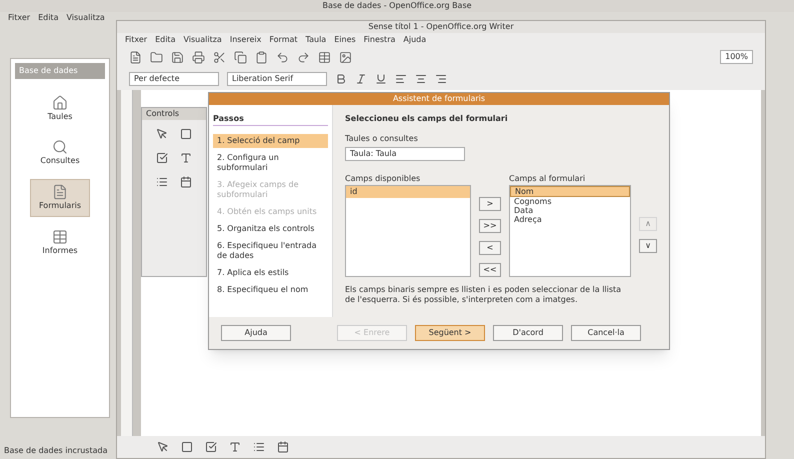 The image size is (794, 459). I want to click on toolbar-title: Controls, so click(174, 114).